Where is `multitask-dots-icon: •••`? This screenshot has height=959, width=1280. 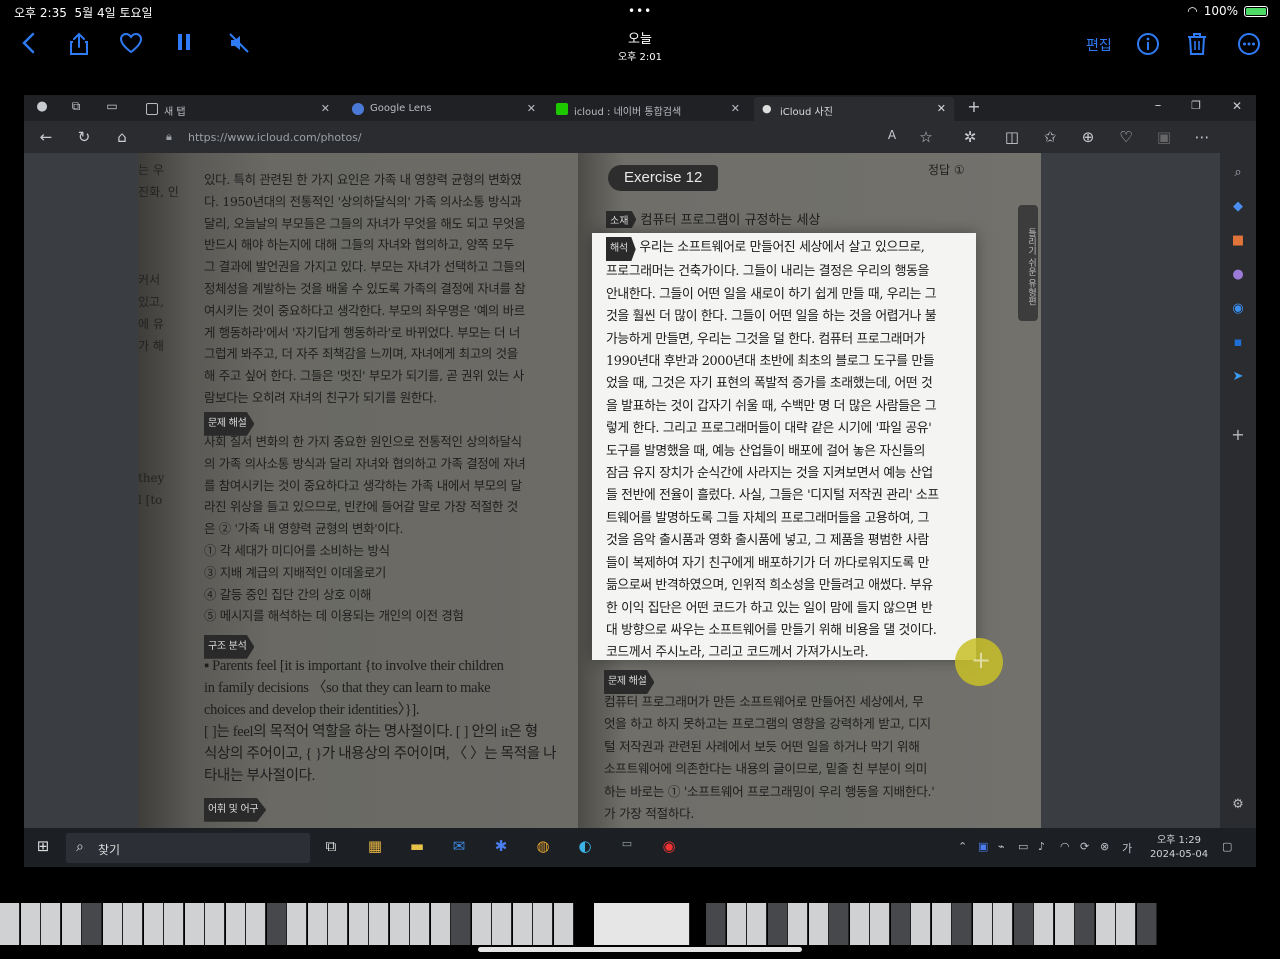 multitask-dots-icon: ••• is located at coordinates (640, 11).